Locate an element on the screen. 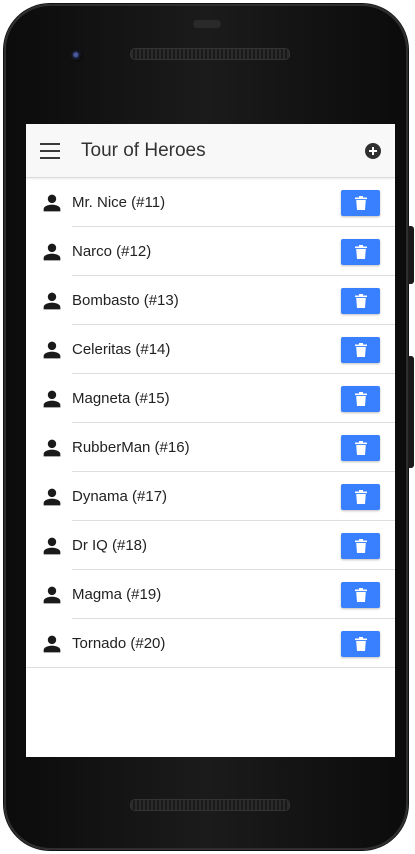 The width and height of the screenshot is (415, 854). hero-name: Mr. Nice (#11) is located at coordinates (119, 202).